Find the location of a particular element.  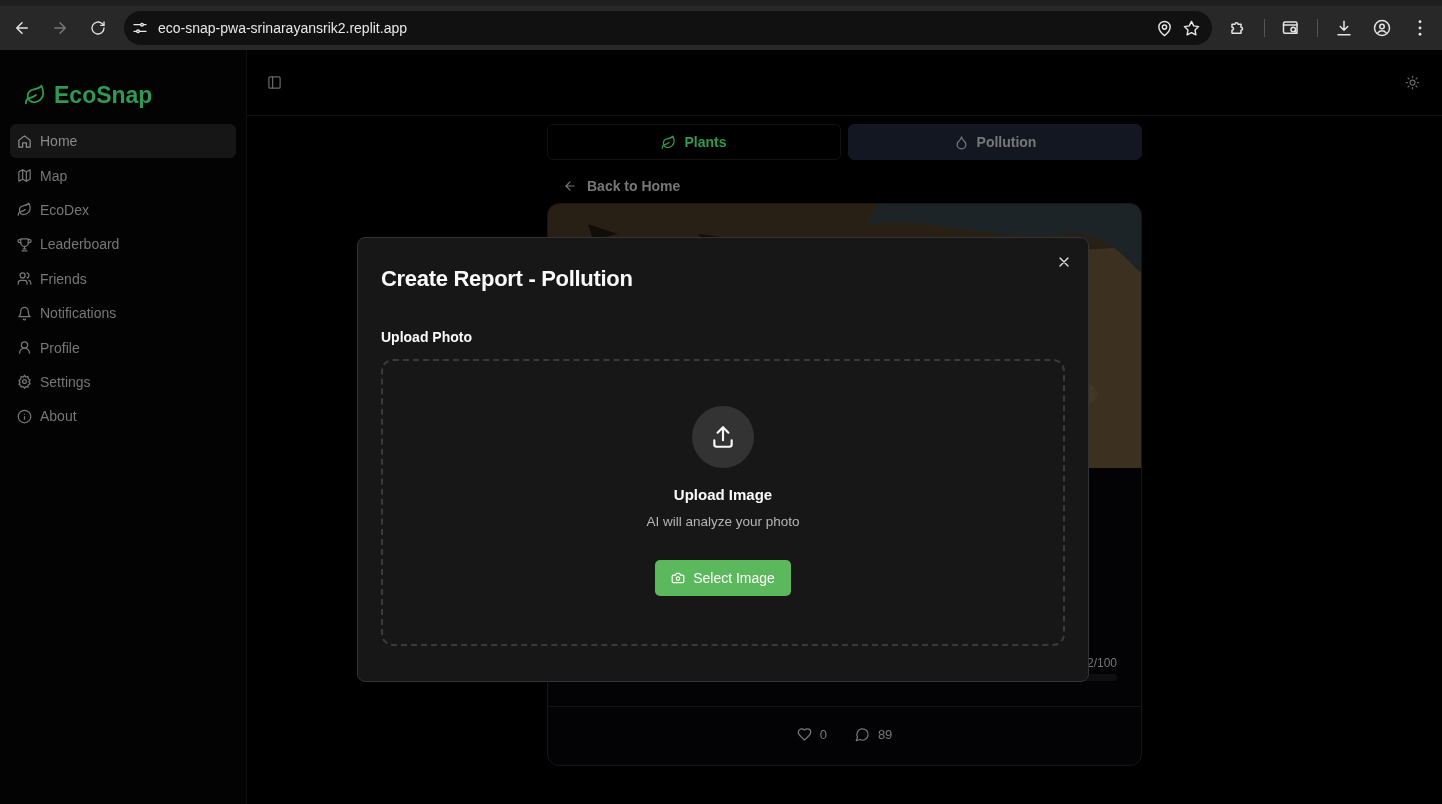

sidebar-toggle-icon is located at coordinates (274, 82).